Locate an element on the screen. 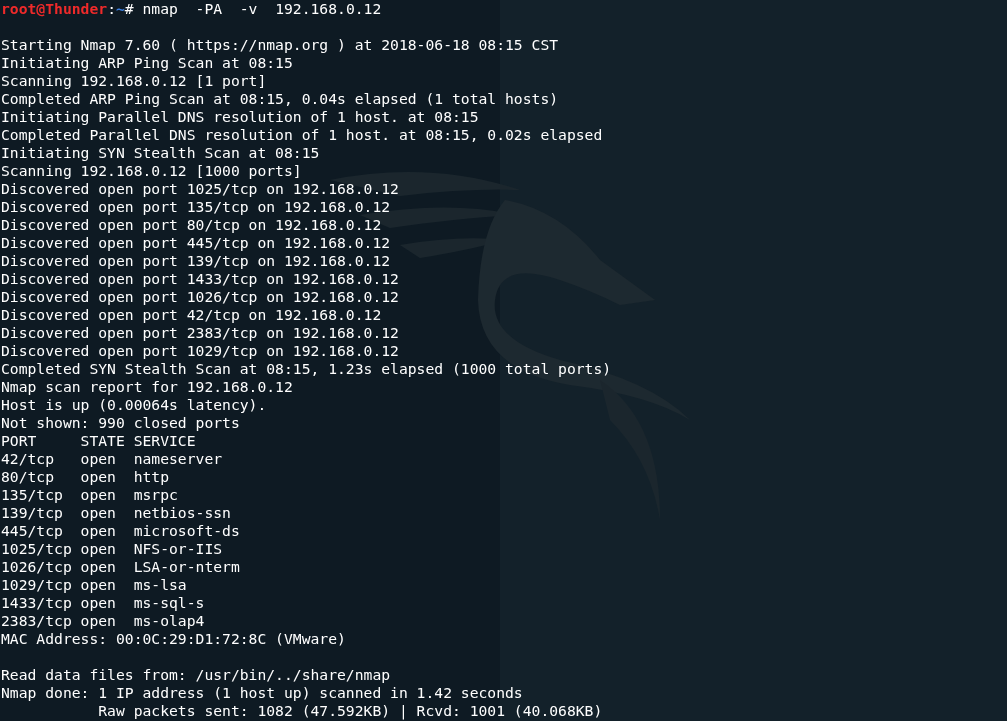 This screenshot has height=721, width=1007. output-line: Scanning 192.168.0.12 [1 port] is located at coordinates (134, 81).